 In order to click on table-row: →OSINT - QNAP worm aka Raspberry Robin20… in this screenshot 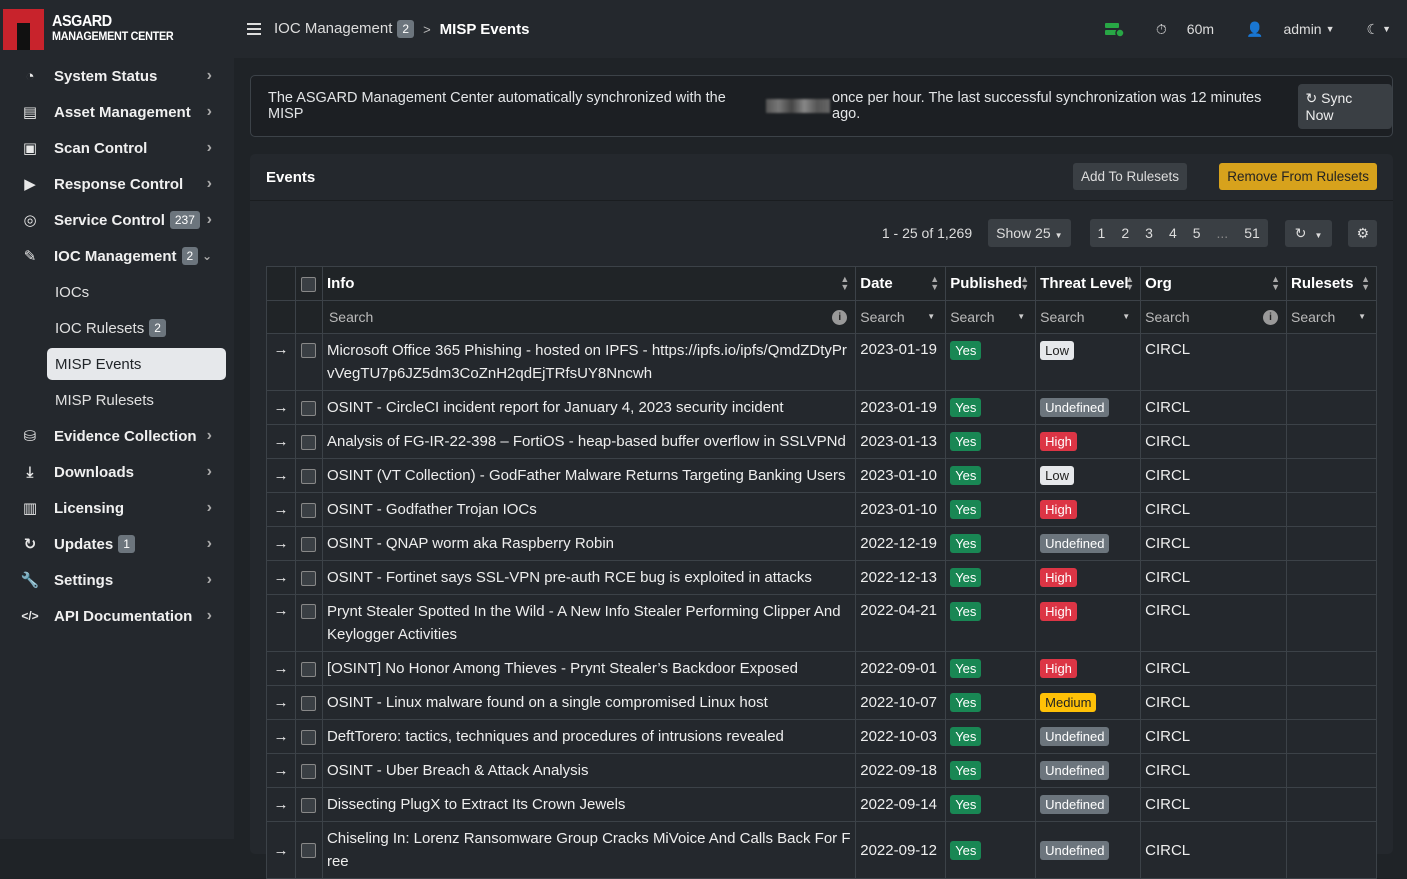, I will do `click(822, 544)`.